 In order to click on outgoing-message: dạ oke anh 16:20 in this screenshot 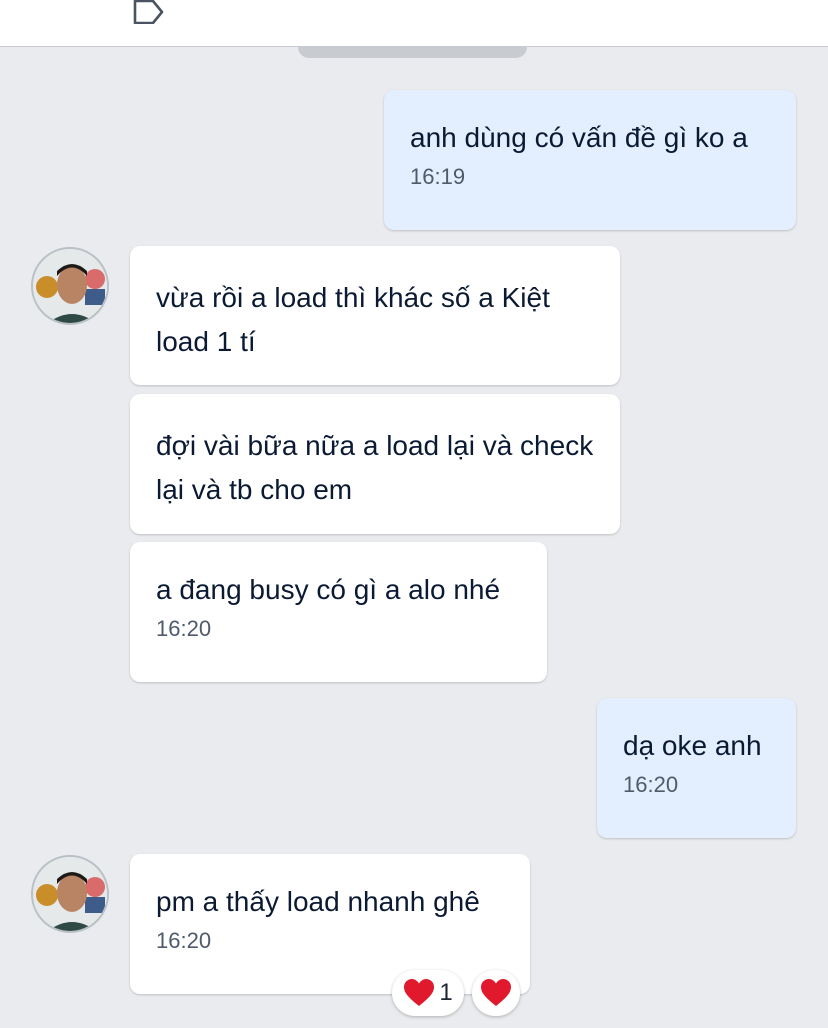, I will do `click(696, 768)`.